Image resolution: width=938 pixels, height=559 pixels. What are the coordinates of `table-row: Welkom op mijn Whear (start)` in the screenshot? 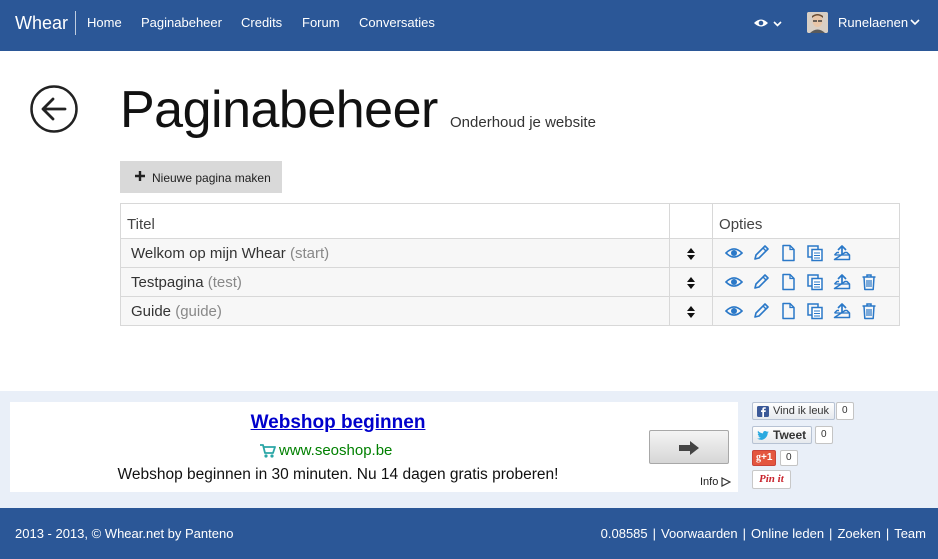 It's located at (509, 253).